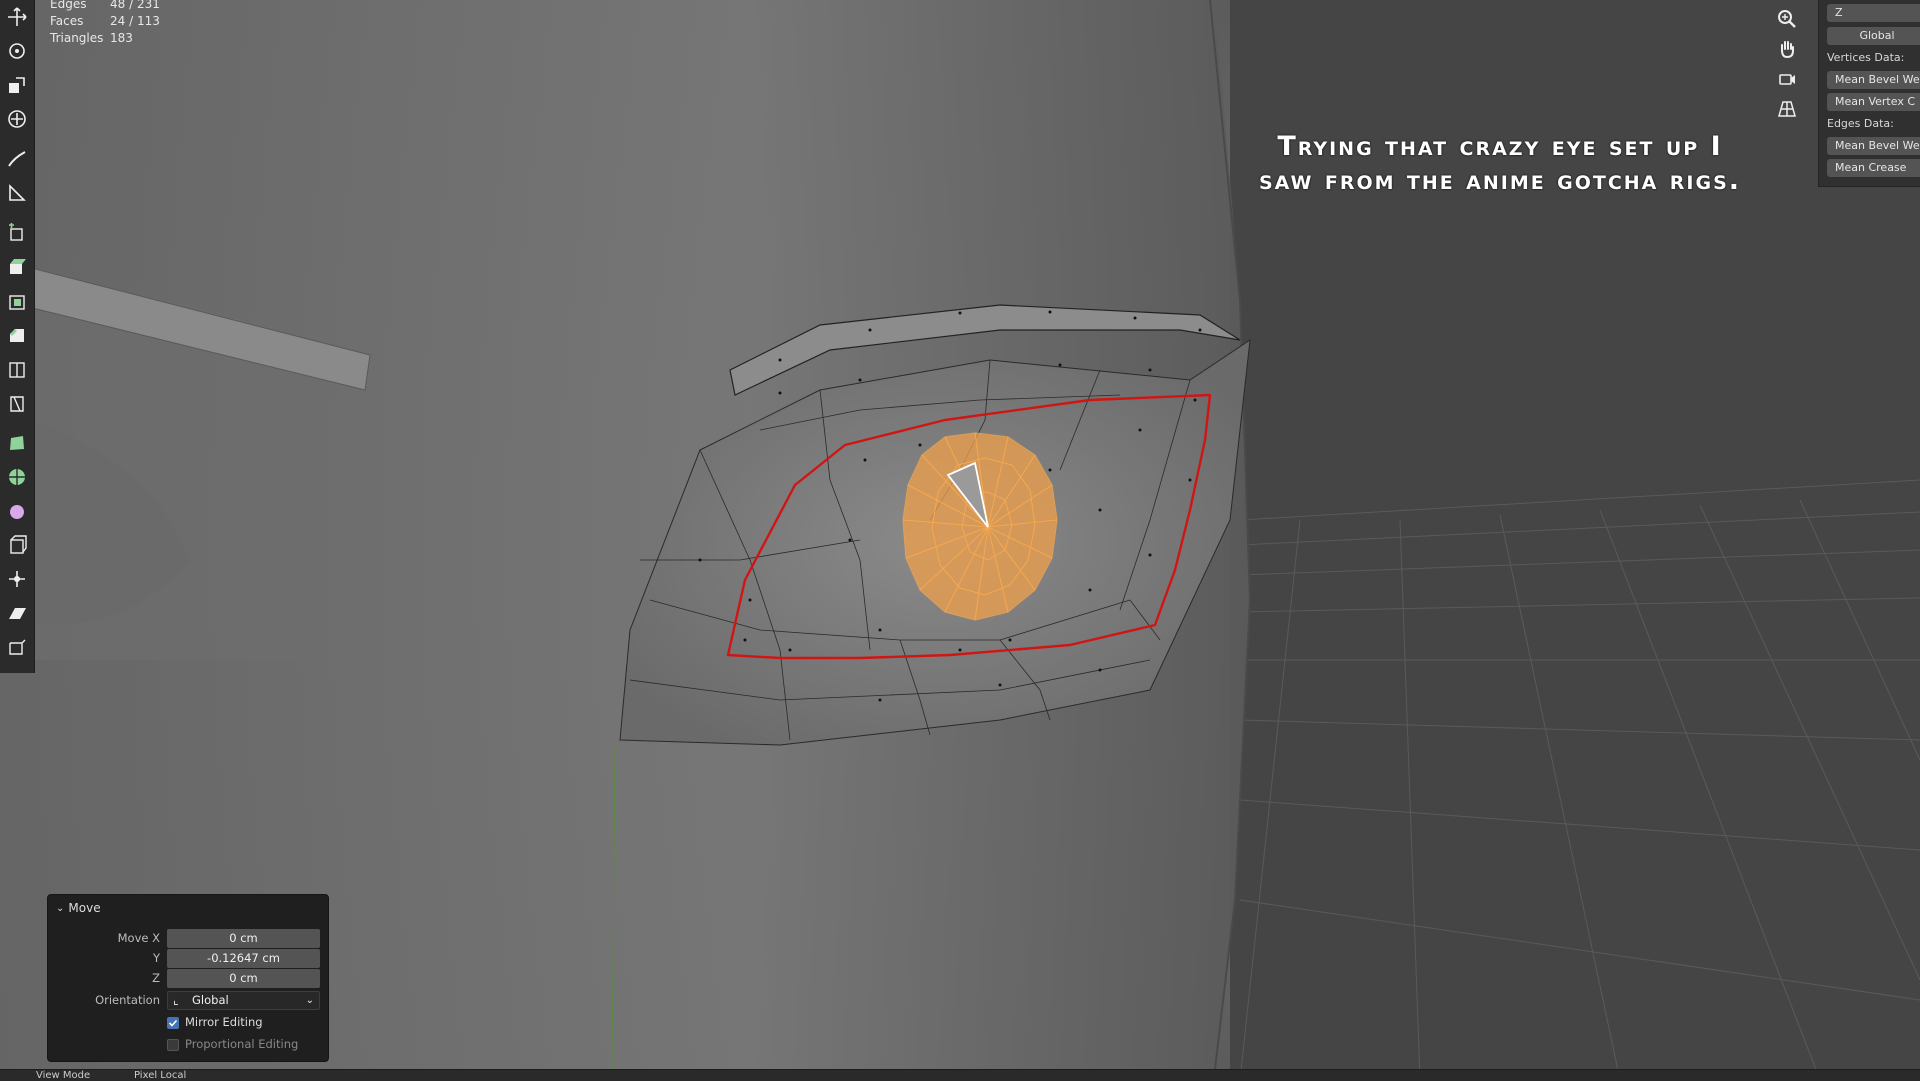 The image size is (1920, 1081). I want to click on knife-icon, so click(17, 404).